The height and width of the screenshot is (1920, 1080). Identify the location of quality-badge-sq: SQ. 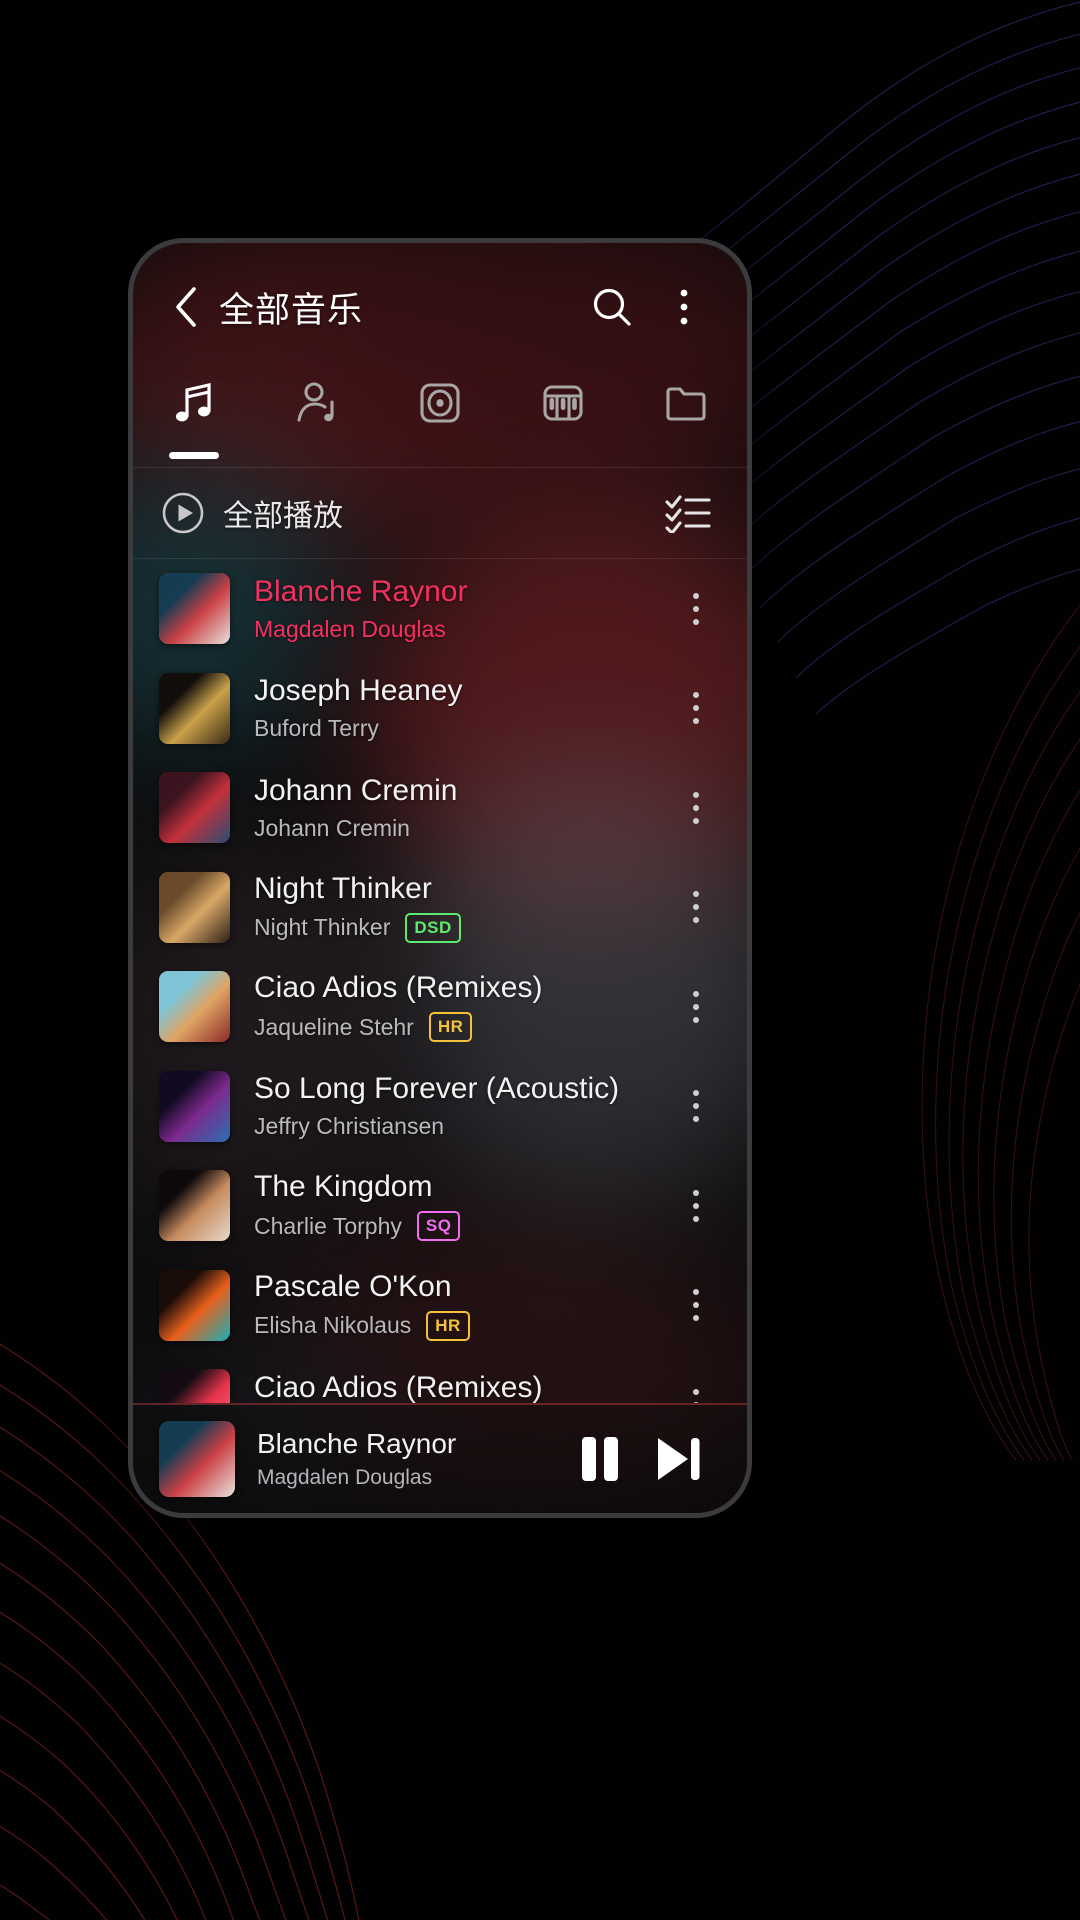
(438, 1226).